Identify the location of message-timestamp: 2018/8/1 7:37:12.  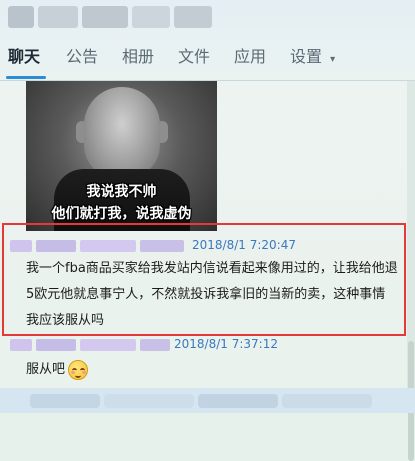
(226, 344).